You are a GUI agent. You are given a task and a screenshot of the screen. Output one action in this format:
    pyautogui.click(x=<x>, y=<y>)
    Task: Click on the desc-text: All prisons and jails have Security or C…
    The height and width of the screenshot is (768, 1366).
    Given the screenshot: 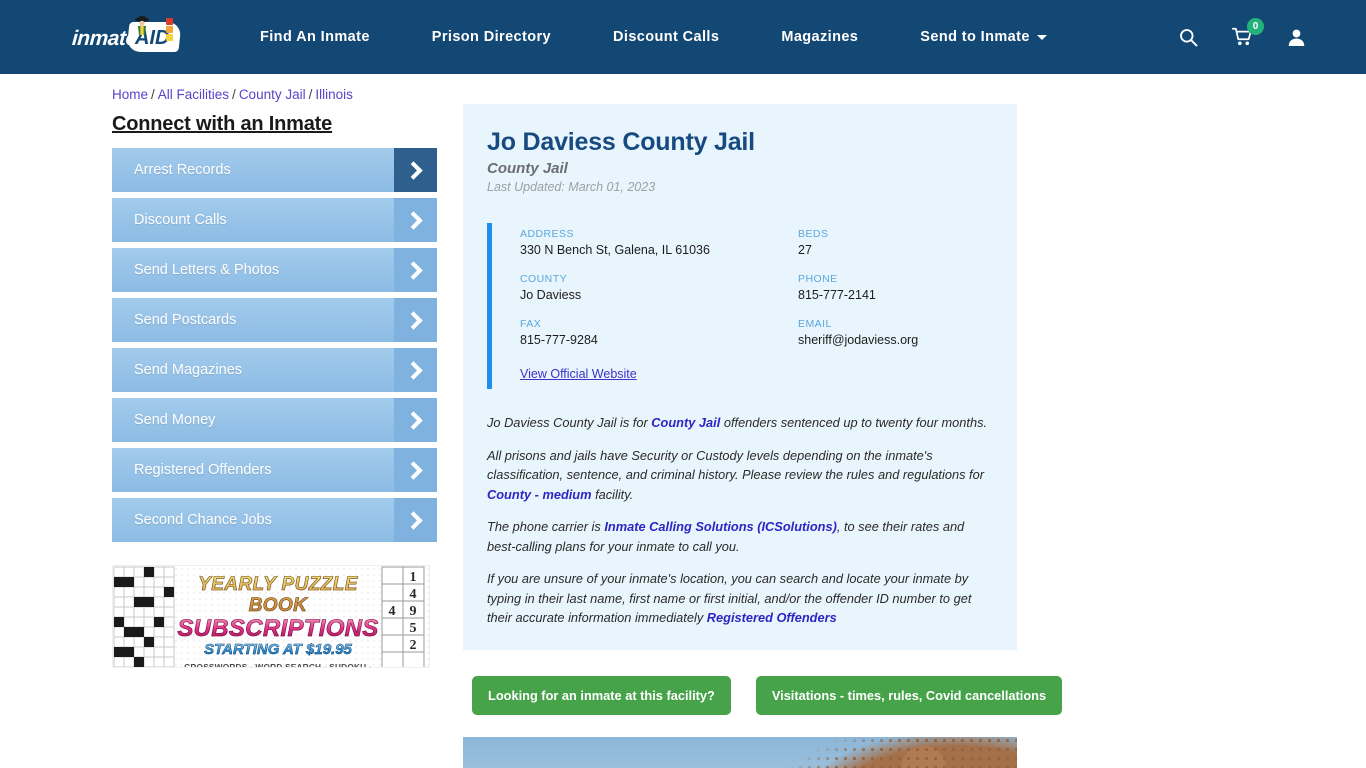 What is the action you would take?
    pyautogui.click(x=735, y=465)
    